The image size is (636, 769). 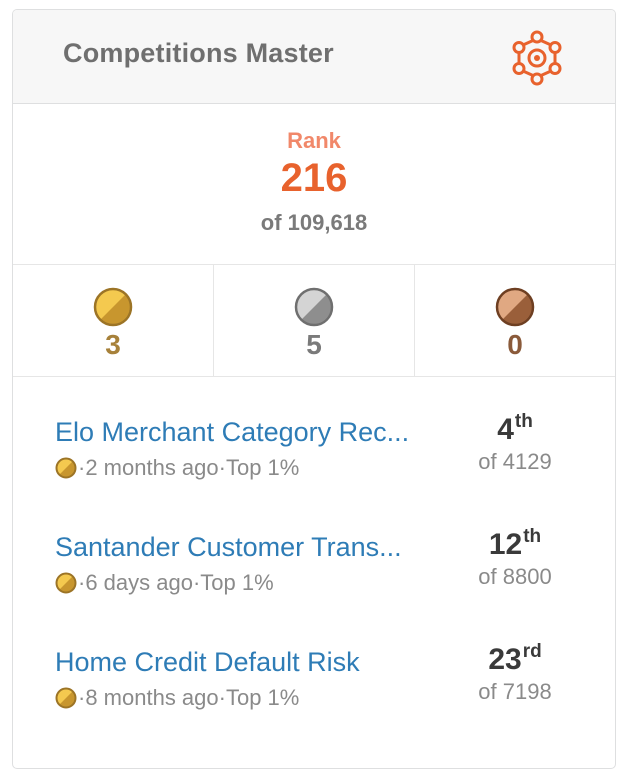 I want to click on silver-medal-cell: 5, so click(x=314, y=320).